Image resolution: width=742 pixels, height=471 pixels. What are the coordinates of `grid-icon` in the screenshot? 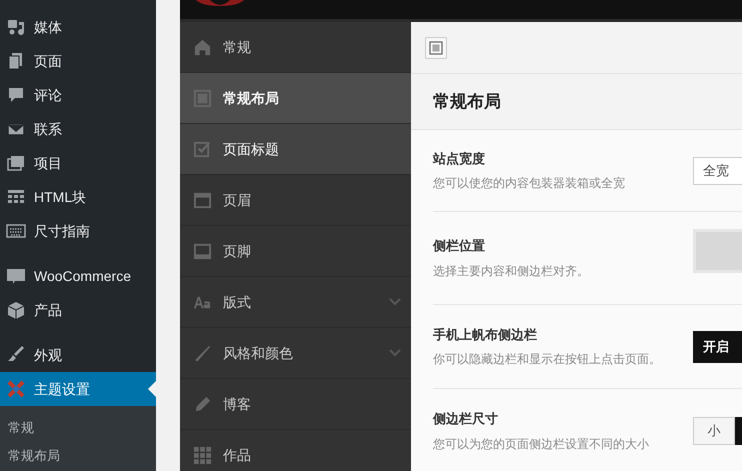 It's located at (202, 455).